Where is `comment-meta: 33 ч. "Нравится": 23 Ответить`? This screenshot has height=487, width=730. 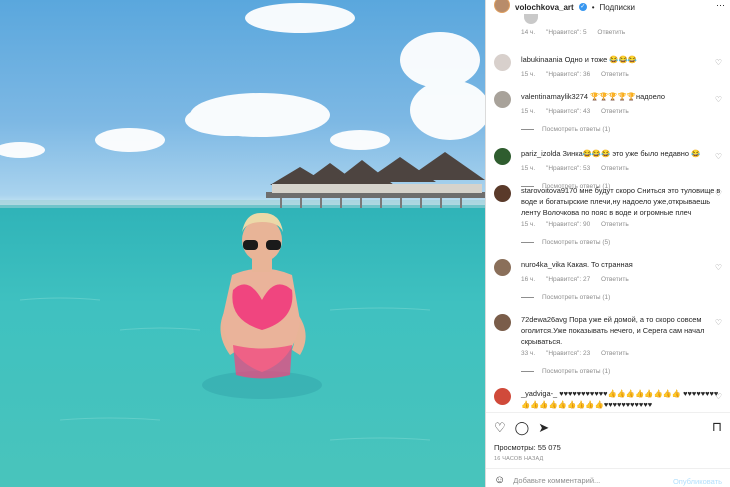
comment-meta: 33 ч. "Нравится": 23 Ответить is located at coordinates (579, 353).